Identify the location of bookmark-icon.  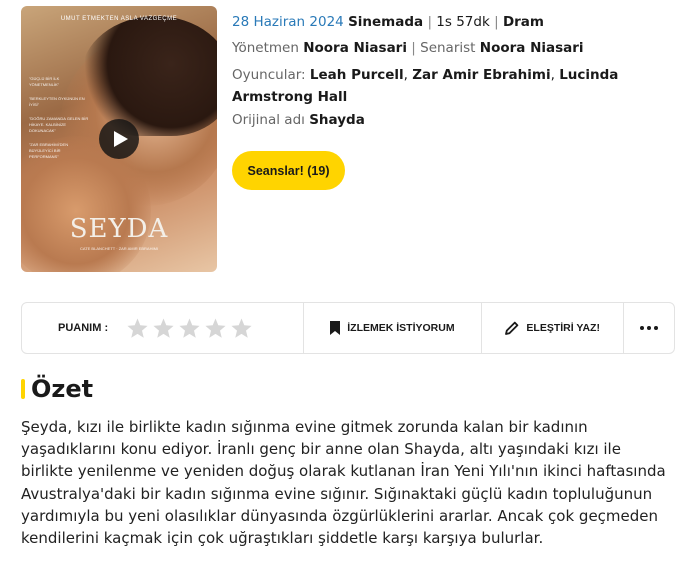
(335, 328).